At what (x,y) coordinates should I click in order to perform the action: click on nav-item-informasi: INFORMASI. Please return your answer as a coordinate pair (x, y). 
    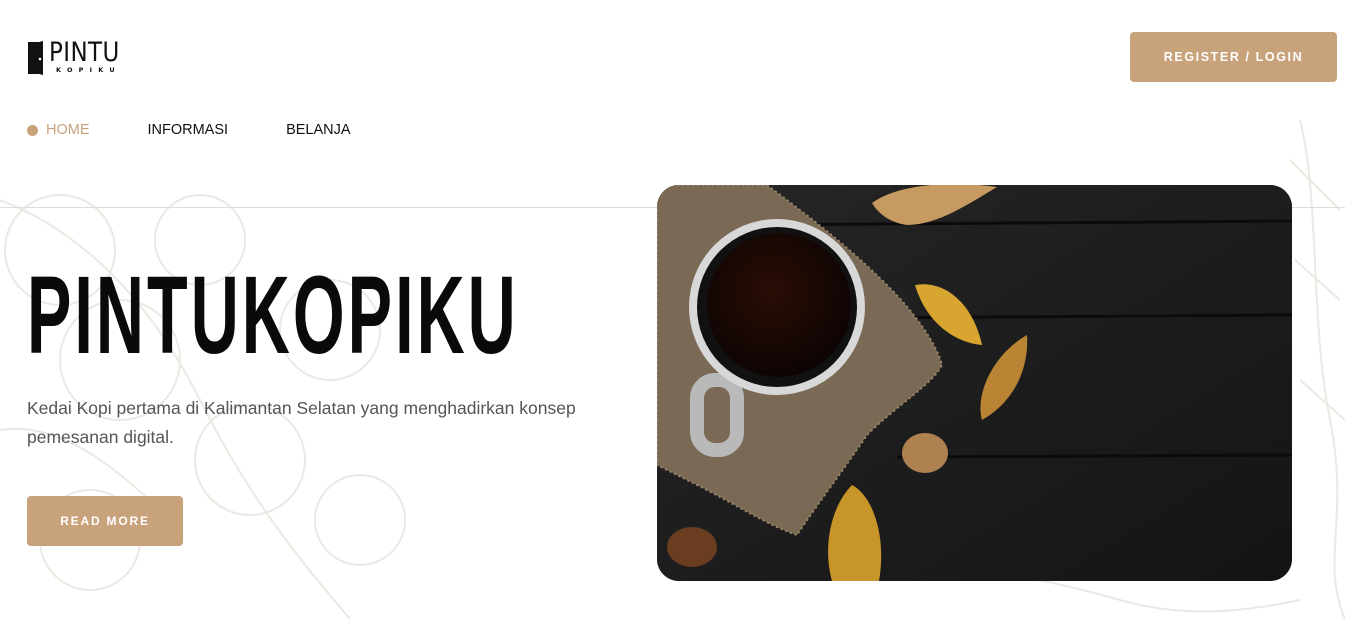
    Looking at the image, I should click on (188, 130).